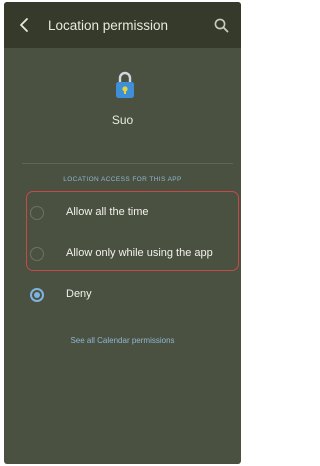 This screenshot has height=466, width=320. What do you see at coordinates (122, 179) in the screenshot?
I see `section-header: LOCATION ACCESS FOR THIS APP` at bounding box center [122, 179].